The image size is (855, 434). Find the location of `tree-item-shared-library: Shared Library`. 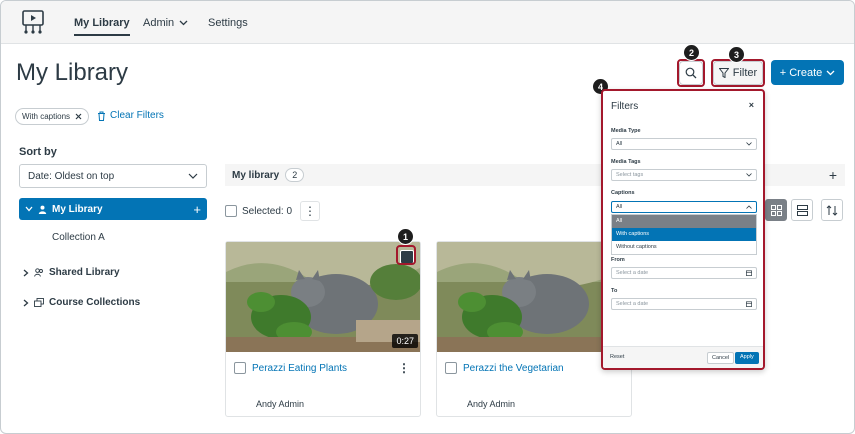

tree-item-shared-library: Shared Library is located at coordinates (71, 272).